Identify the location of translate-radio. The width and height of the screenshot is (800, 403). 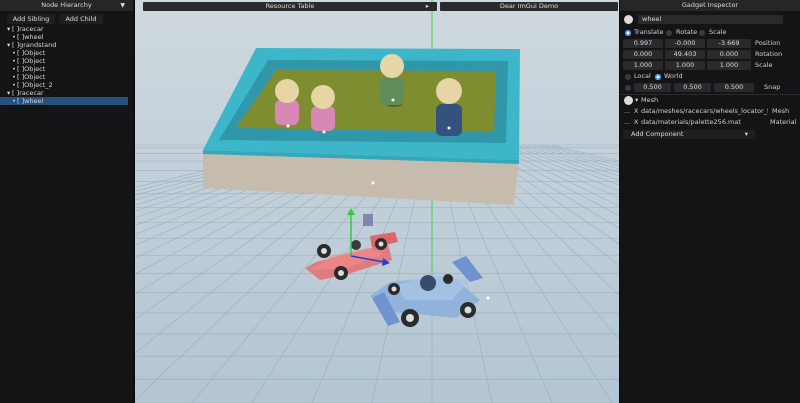
(628, 33).